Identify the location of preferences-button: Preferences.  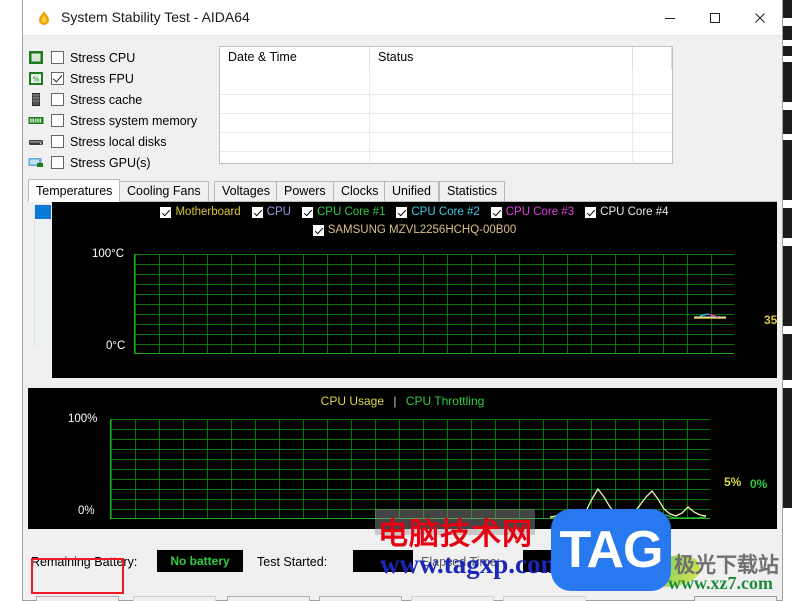
(544, 598).